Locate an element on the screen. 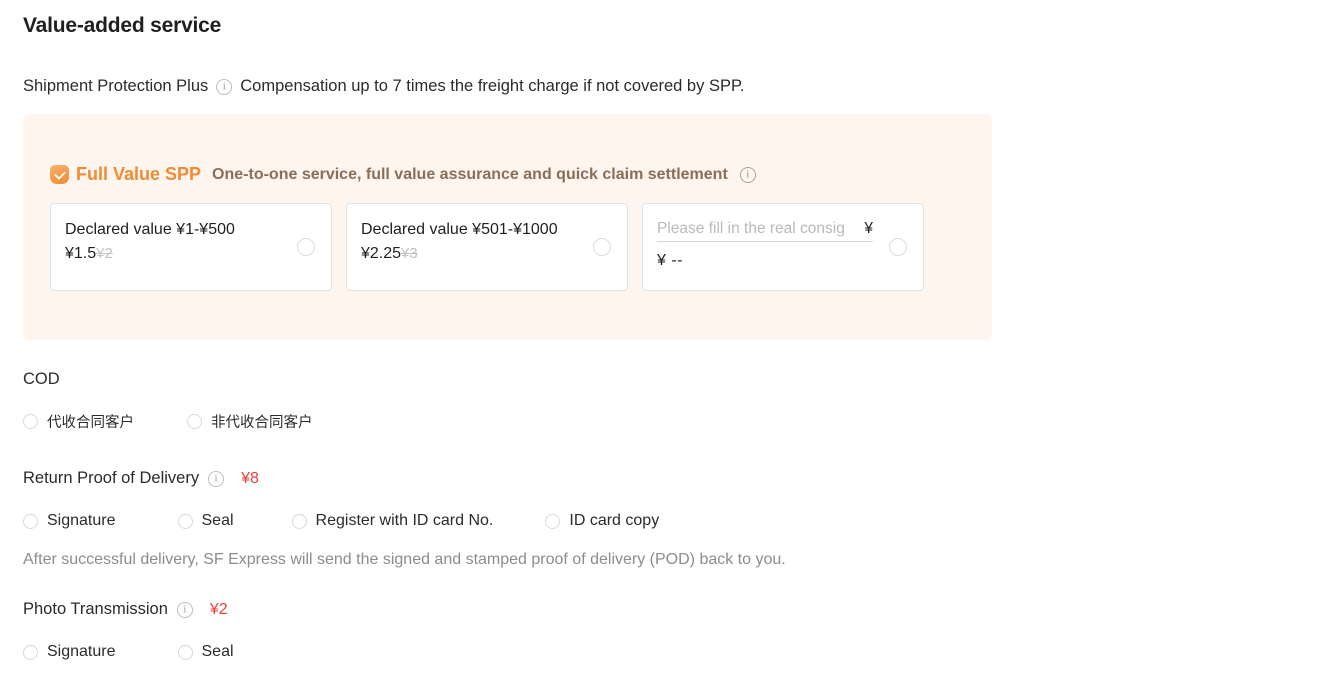  pod-price: ¥8 is located at coordinates (250, 478).